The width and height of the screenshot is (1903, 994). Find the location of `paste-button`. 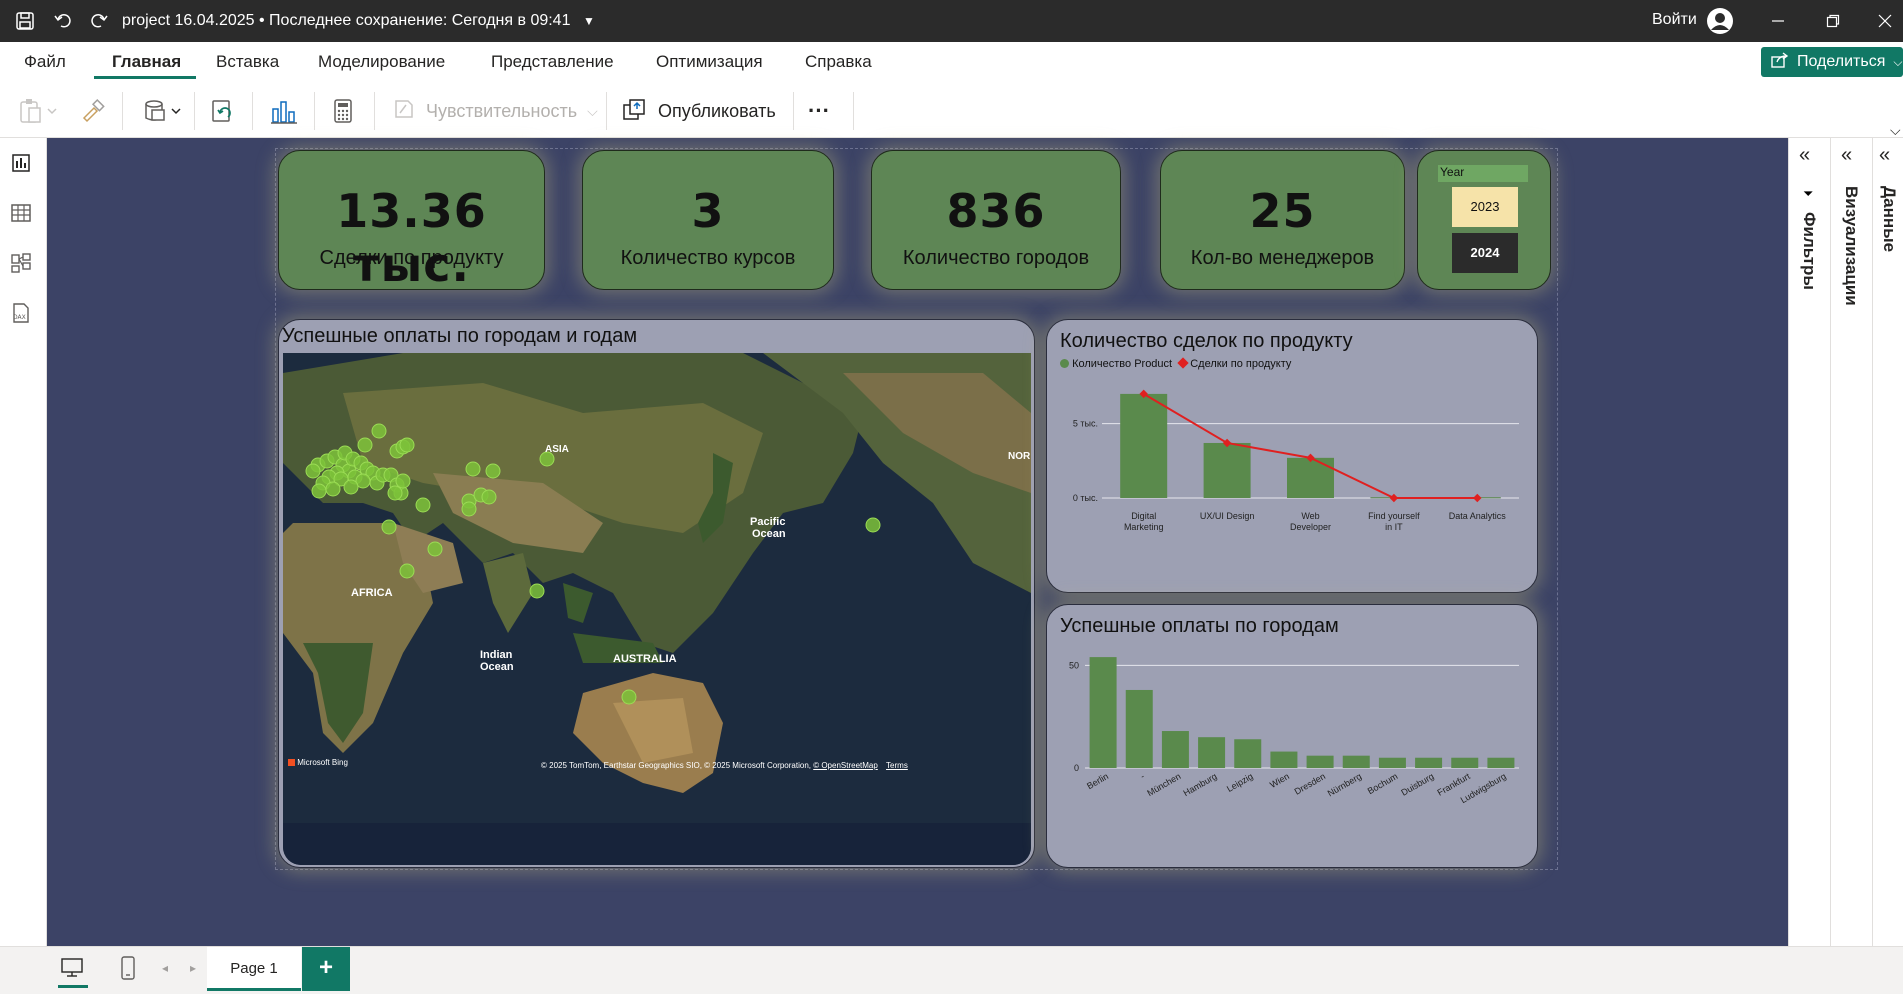

paste-button is located at coordinates (39, 111).